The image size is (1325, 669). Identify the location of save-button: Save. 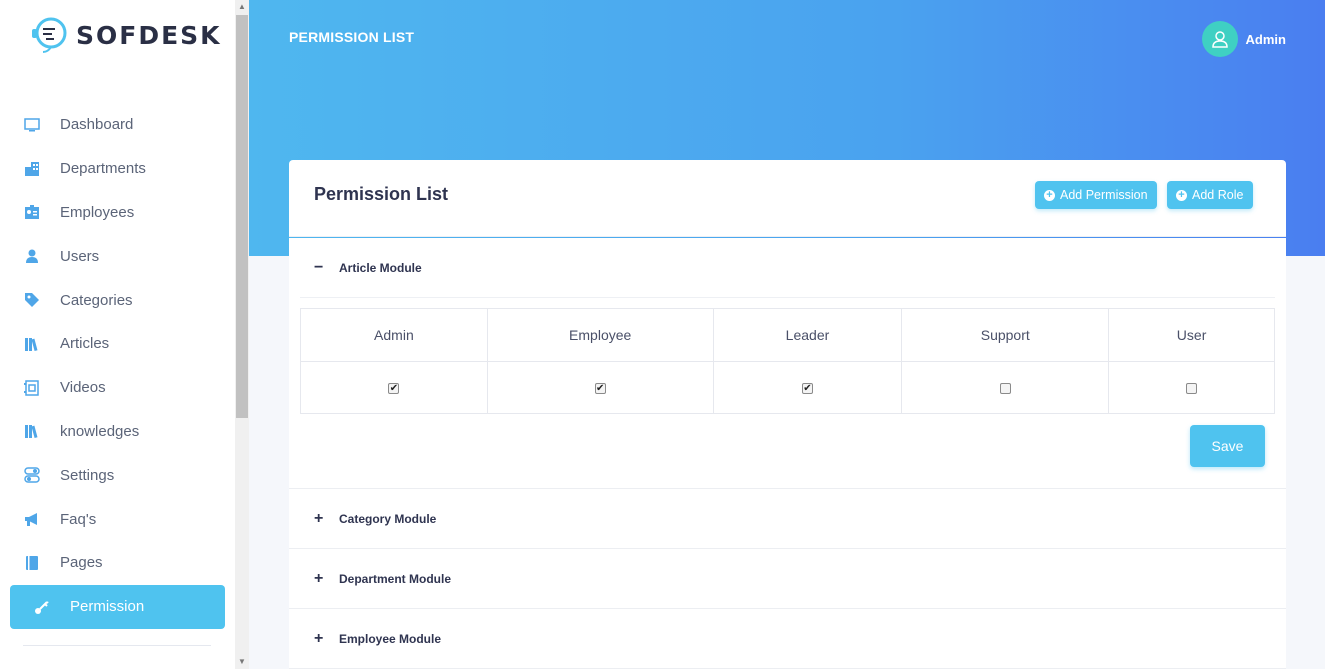
(1227, 446).